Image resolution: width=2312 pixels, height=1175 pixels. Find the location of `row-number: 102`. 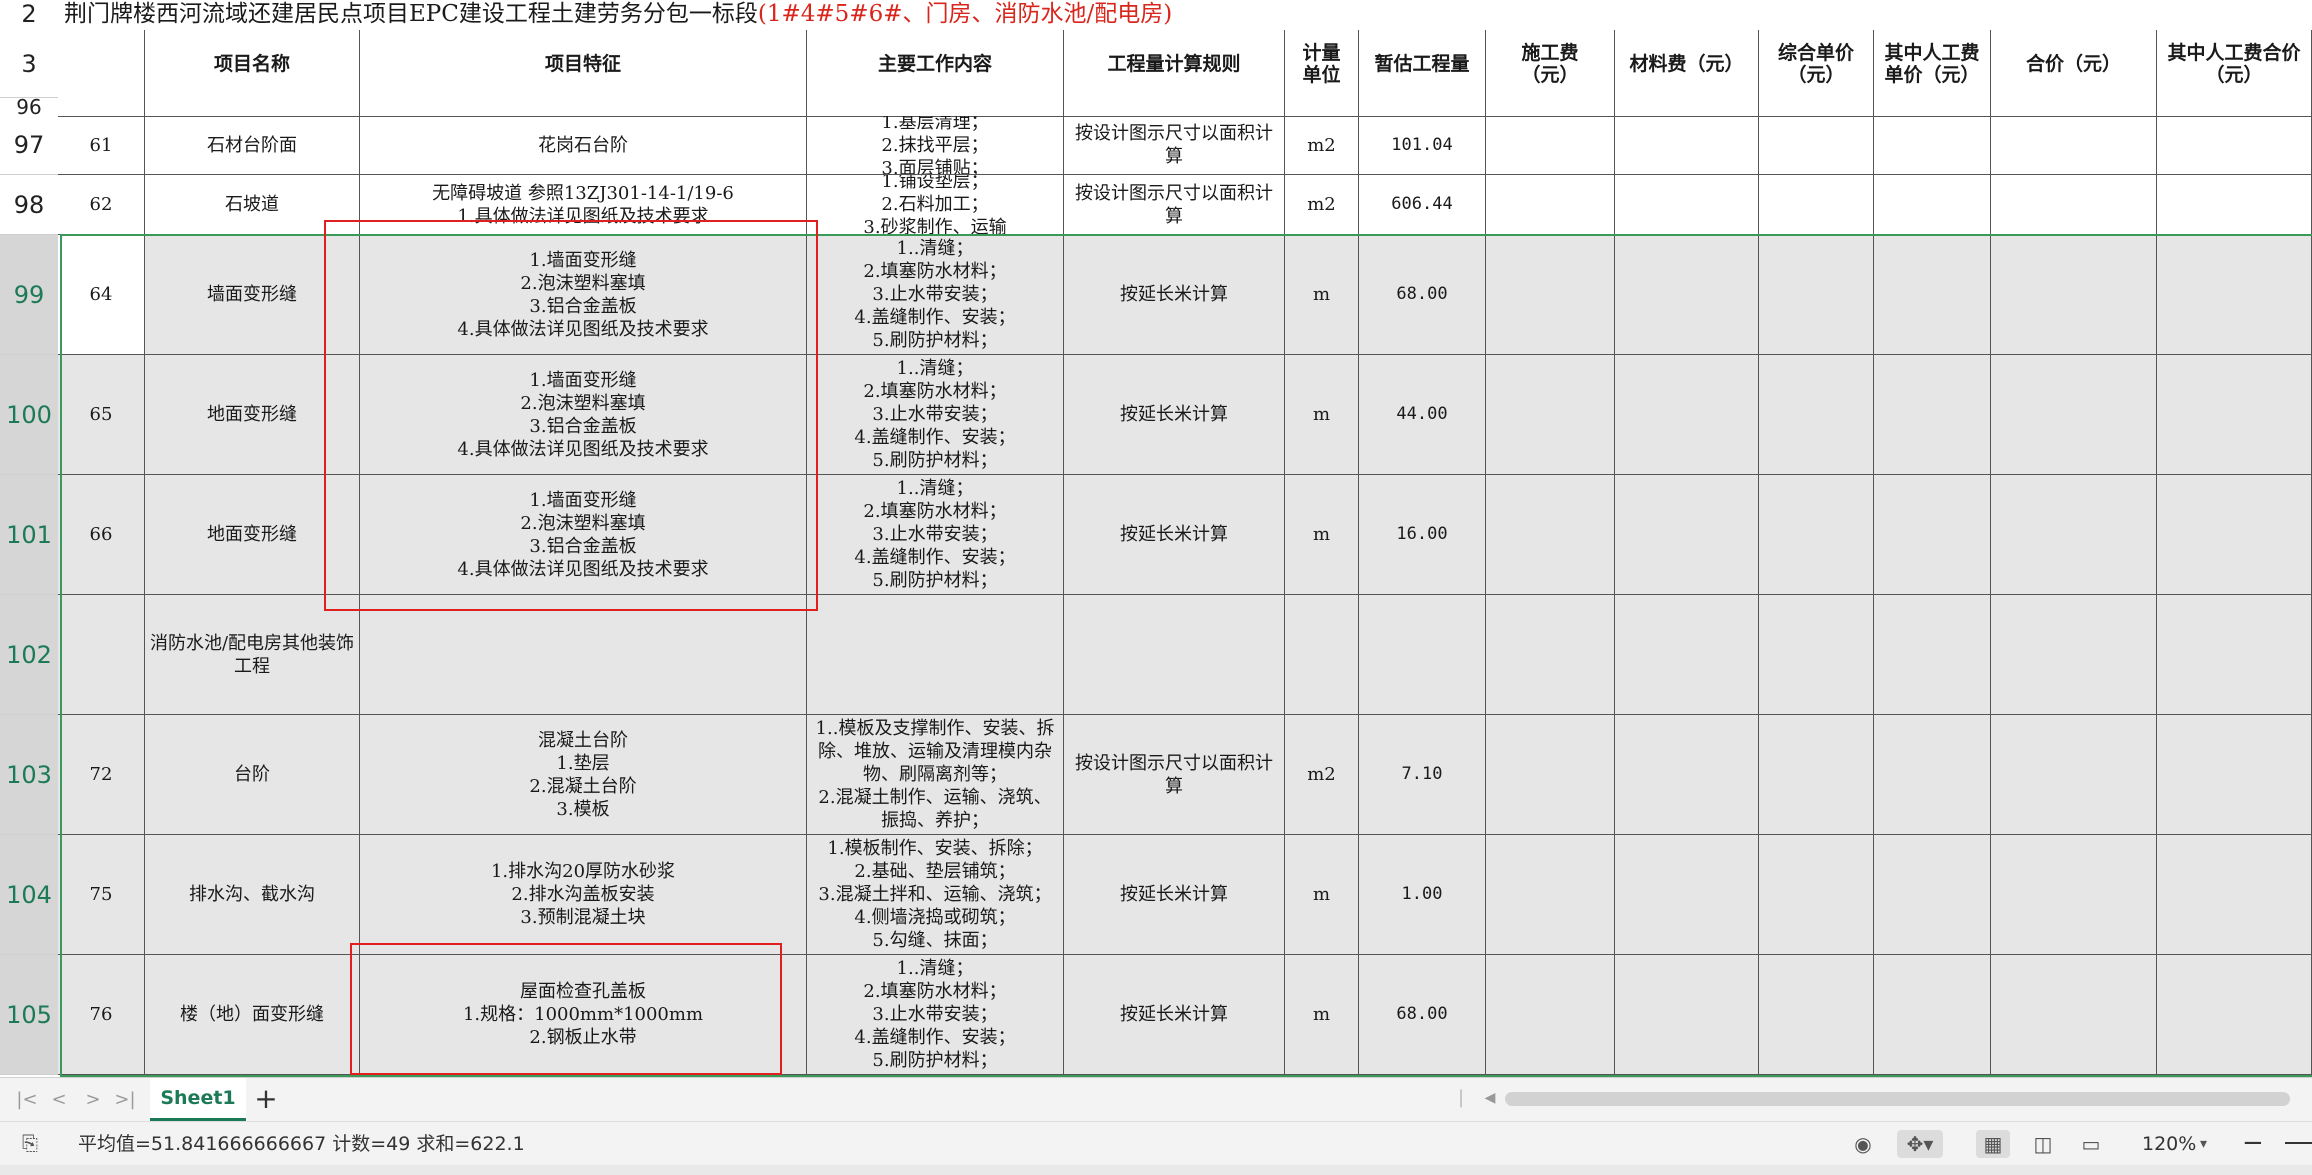

row-number: 102 is located at coordinates (29, 655).